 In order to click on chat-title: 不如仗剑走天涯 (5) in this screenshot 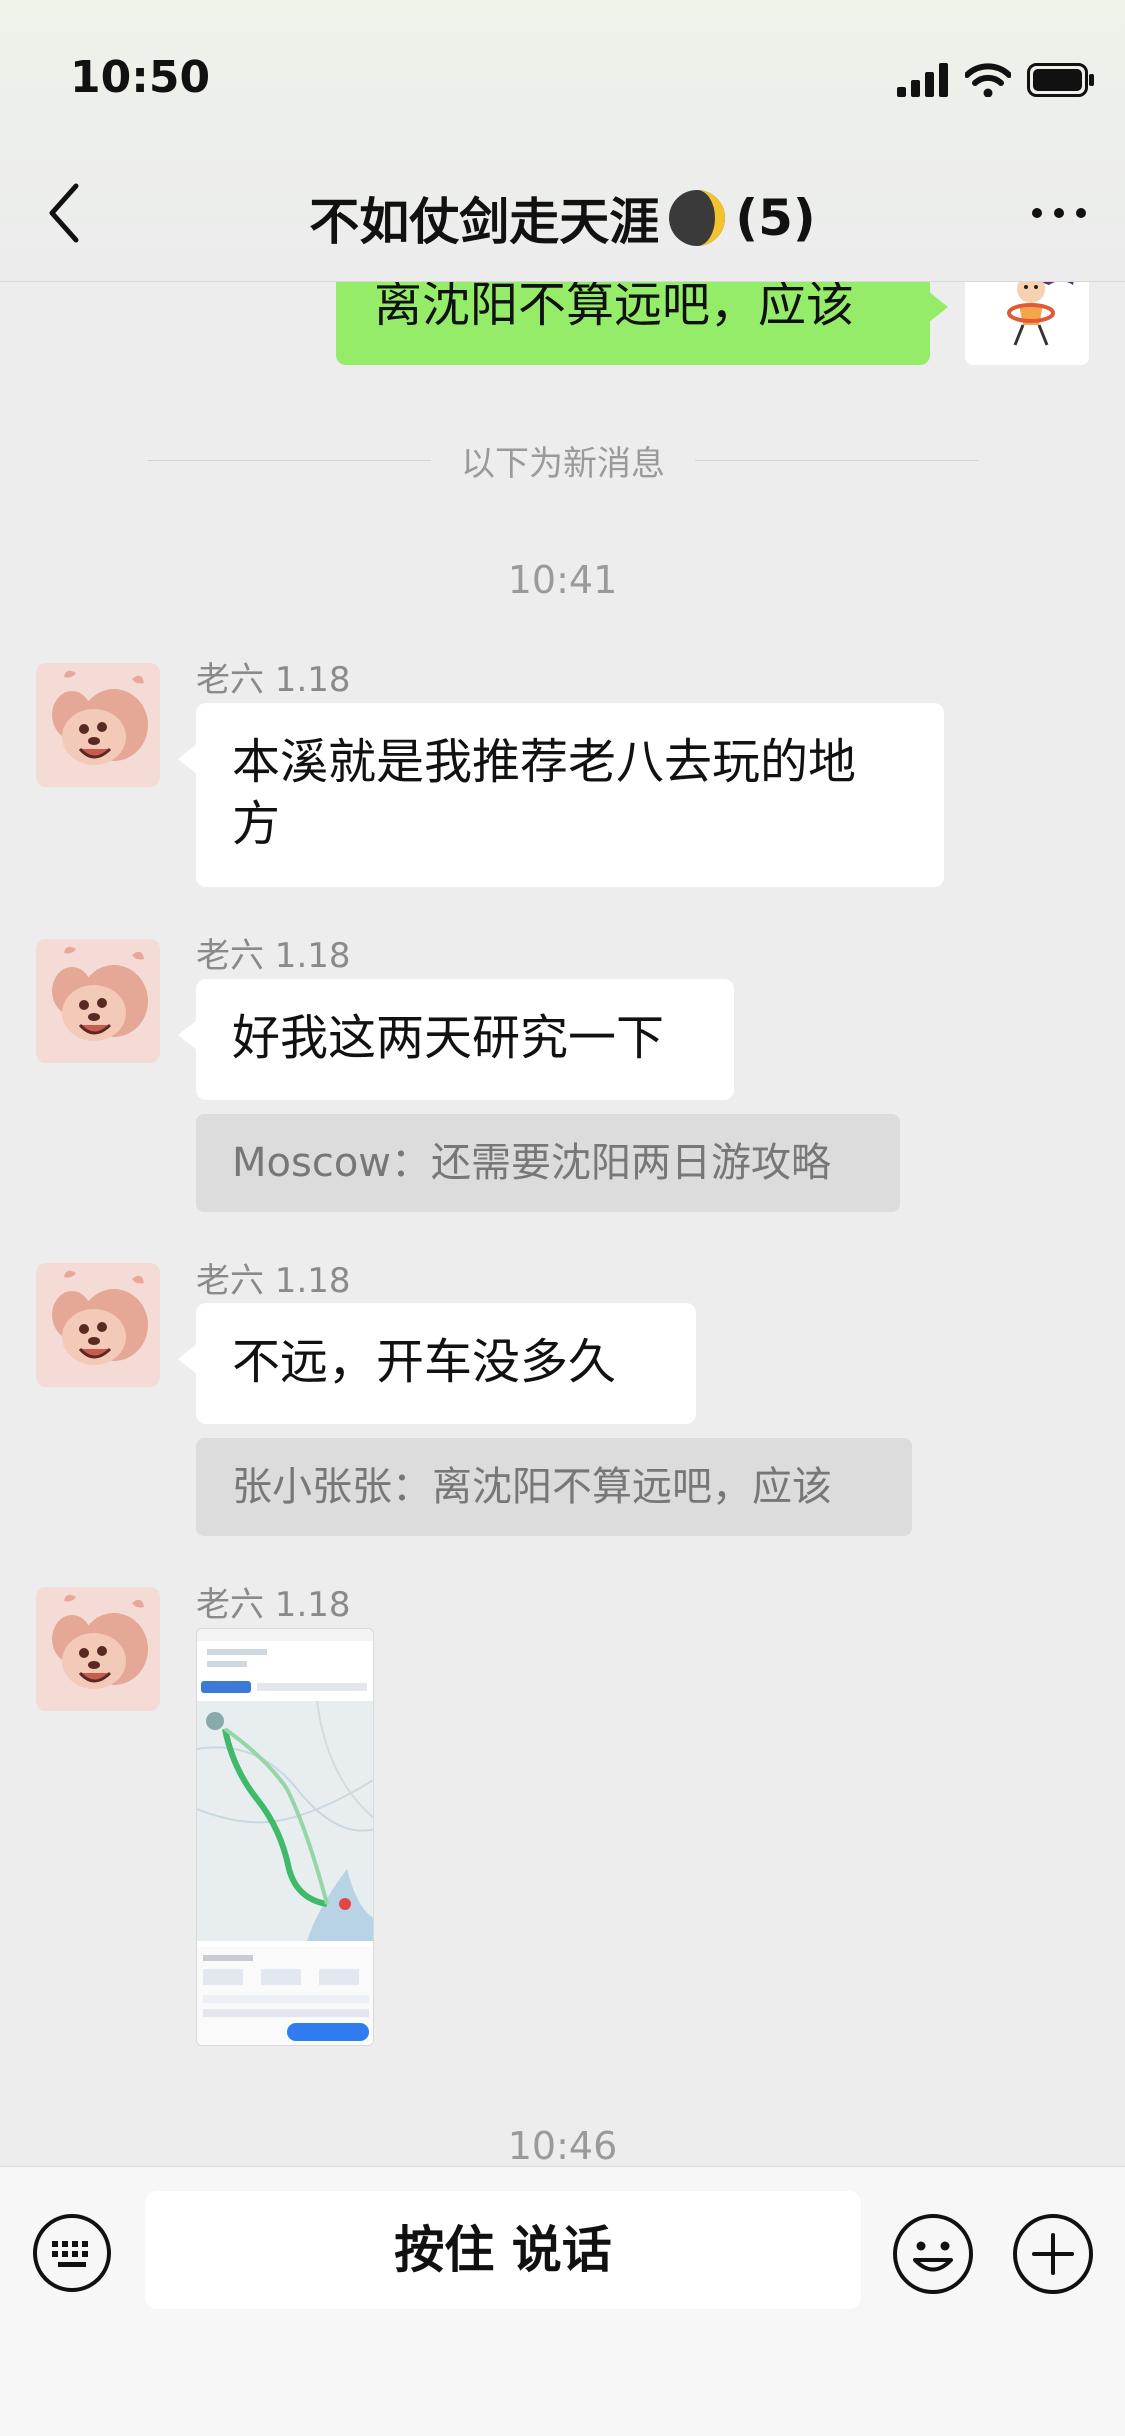, I will do `click(562, 218)`.